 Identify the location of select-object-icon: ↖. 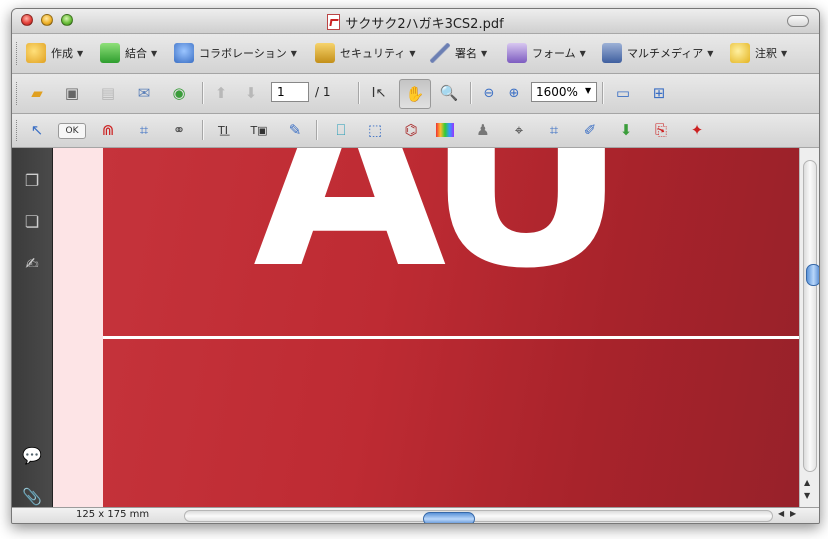
(37, 130).